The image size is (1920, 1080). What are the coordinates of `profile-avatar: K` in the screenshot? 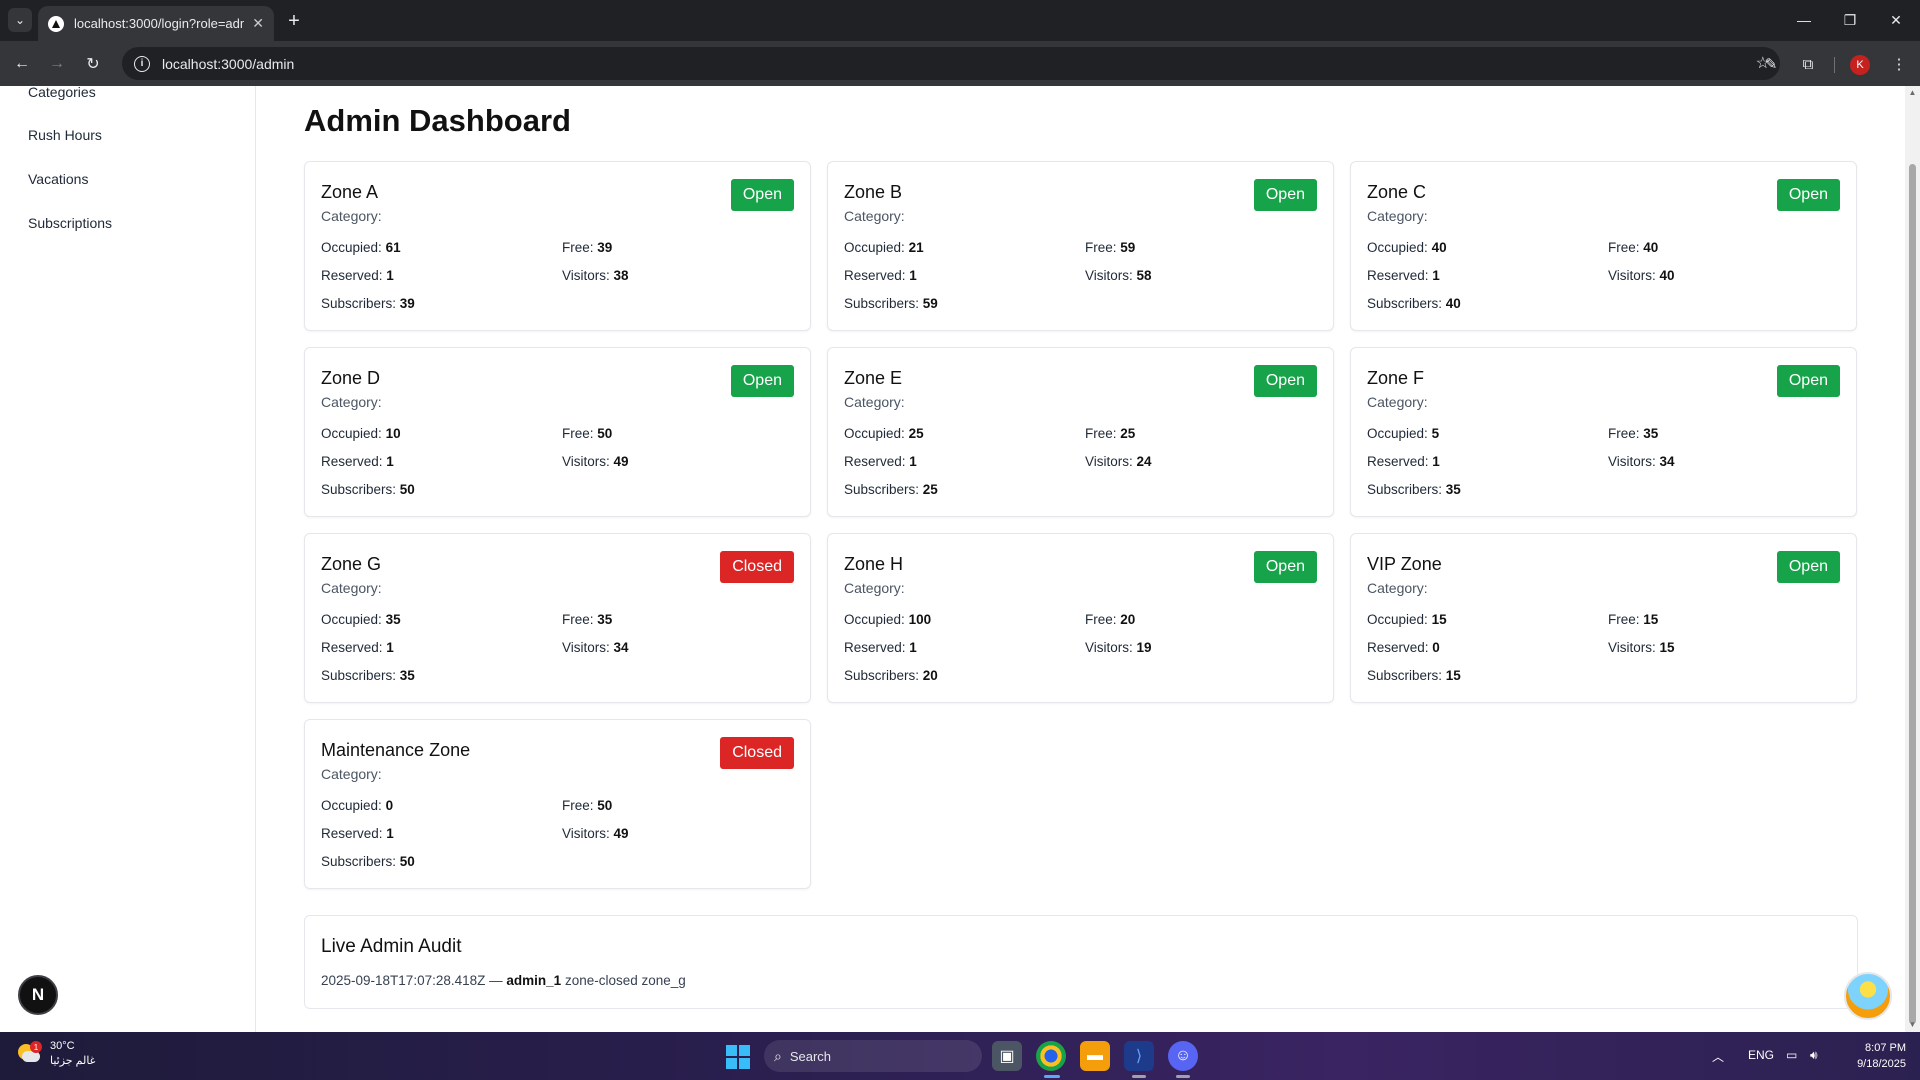 It's located at (1860, 65).